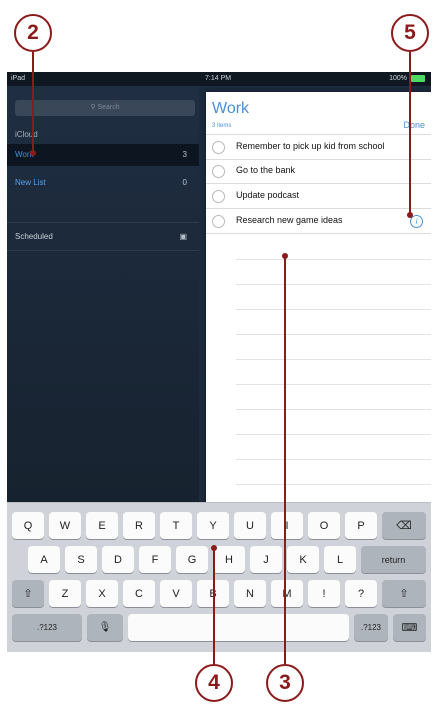 The height and width of the screenshot is (711, 437). I want to click on callout-2-label: 2, so click(33, 32).